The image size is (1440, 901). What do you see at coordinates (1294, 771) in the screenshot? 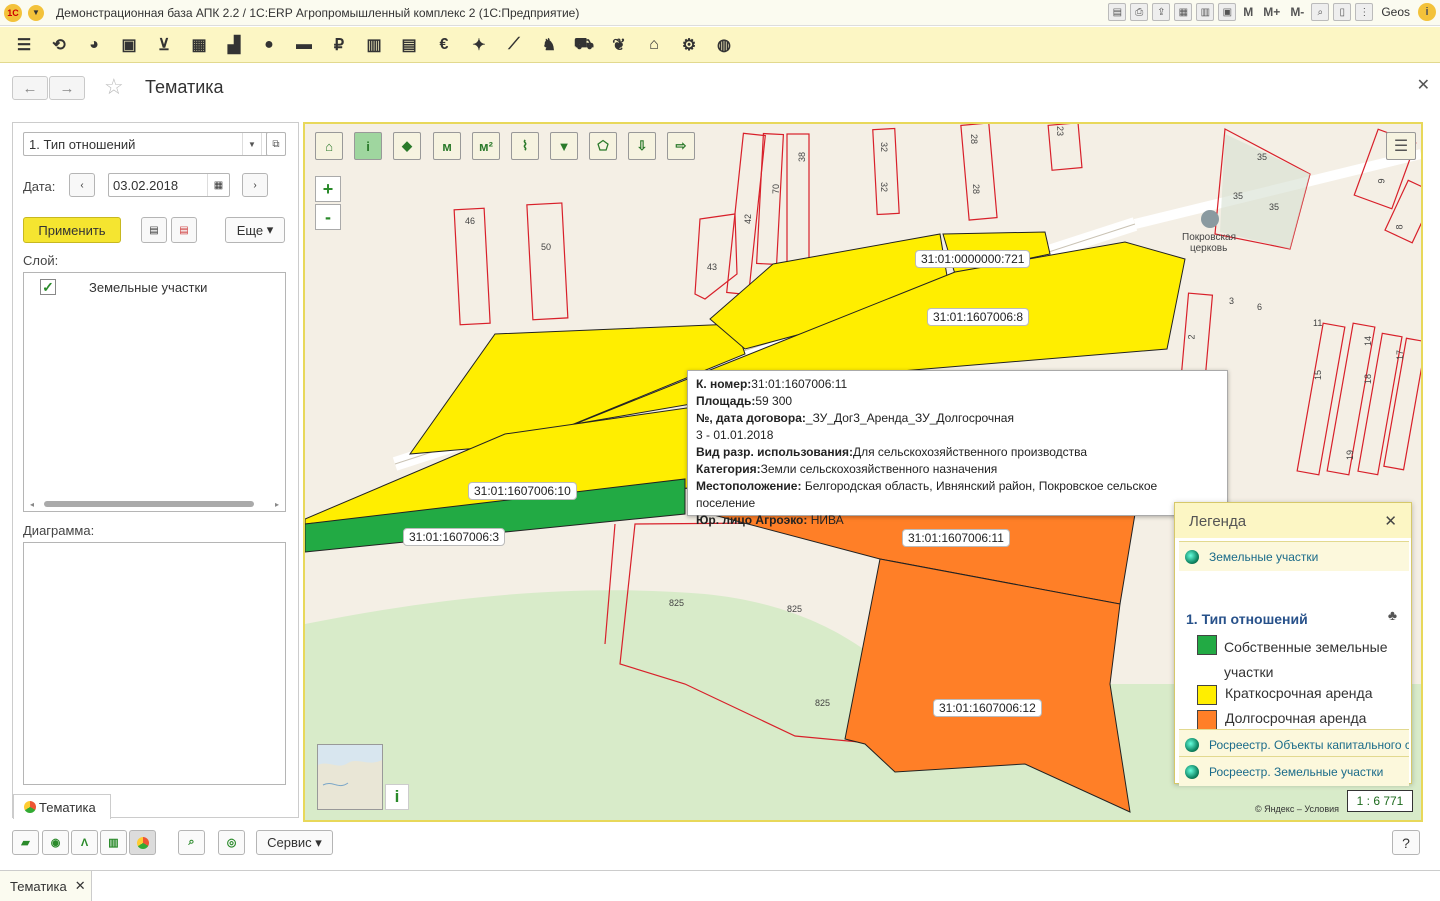
I see `legend-layer-rosreestr: Росреестр. Земельные участки` at bounding box center [1294, 771].